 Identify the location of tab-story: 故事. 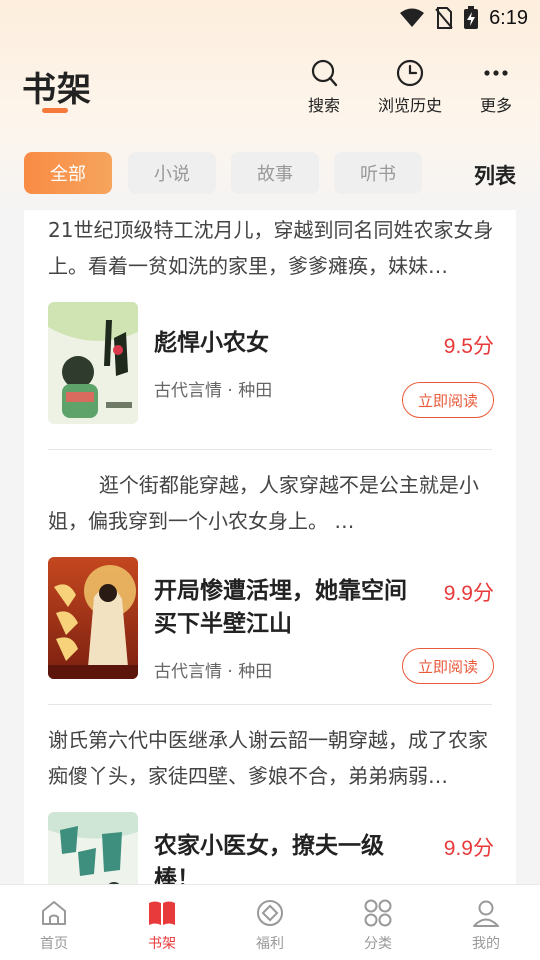
(275, 173).